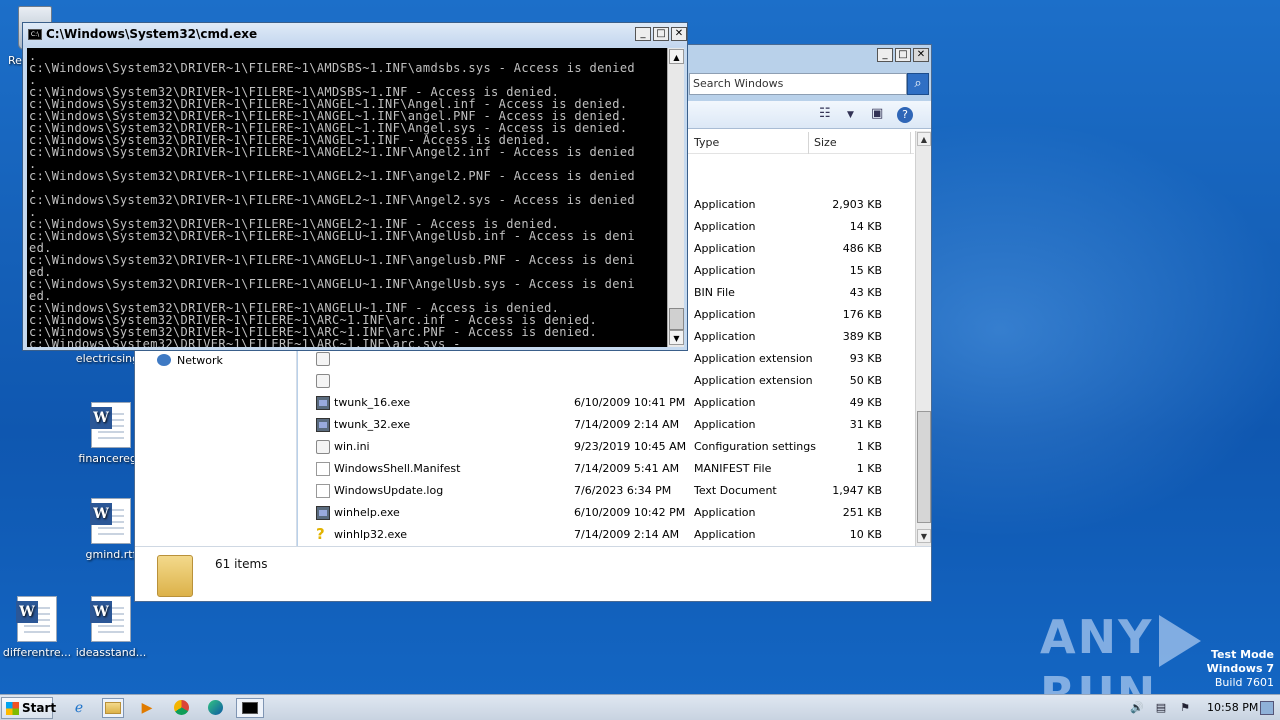  Describe the element at coordinates (755, 446) in the screenshot. I see `file-type: Configuration settings` at that location.